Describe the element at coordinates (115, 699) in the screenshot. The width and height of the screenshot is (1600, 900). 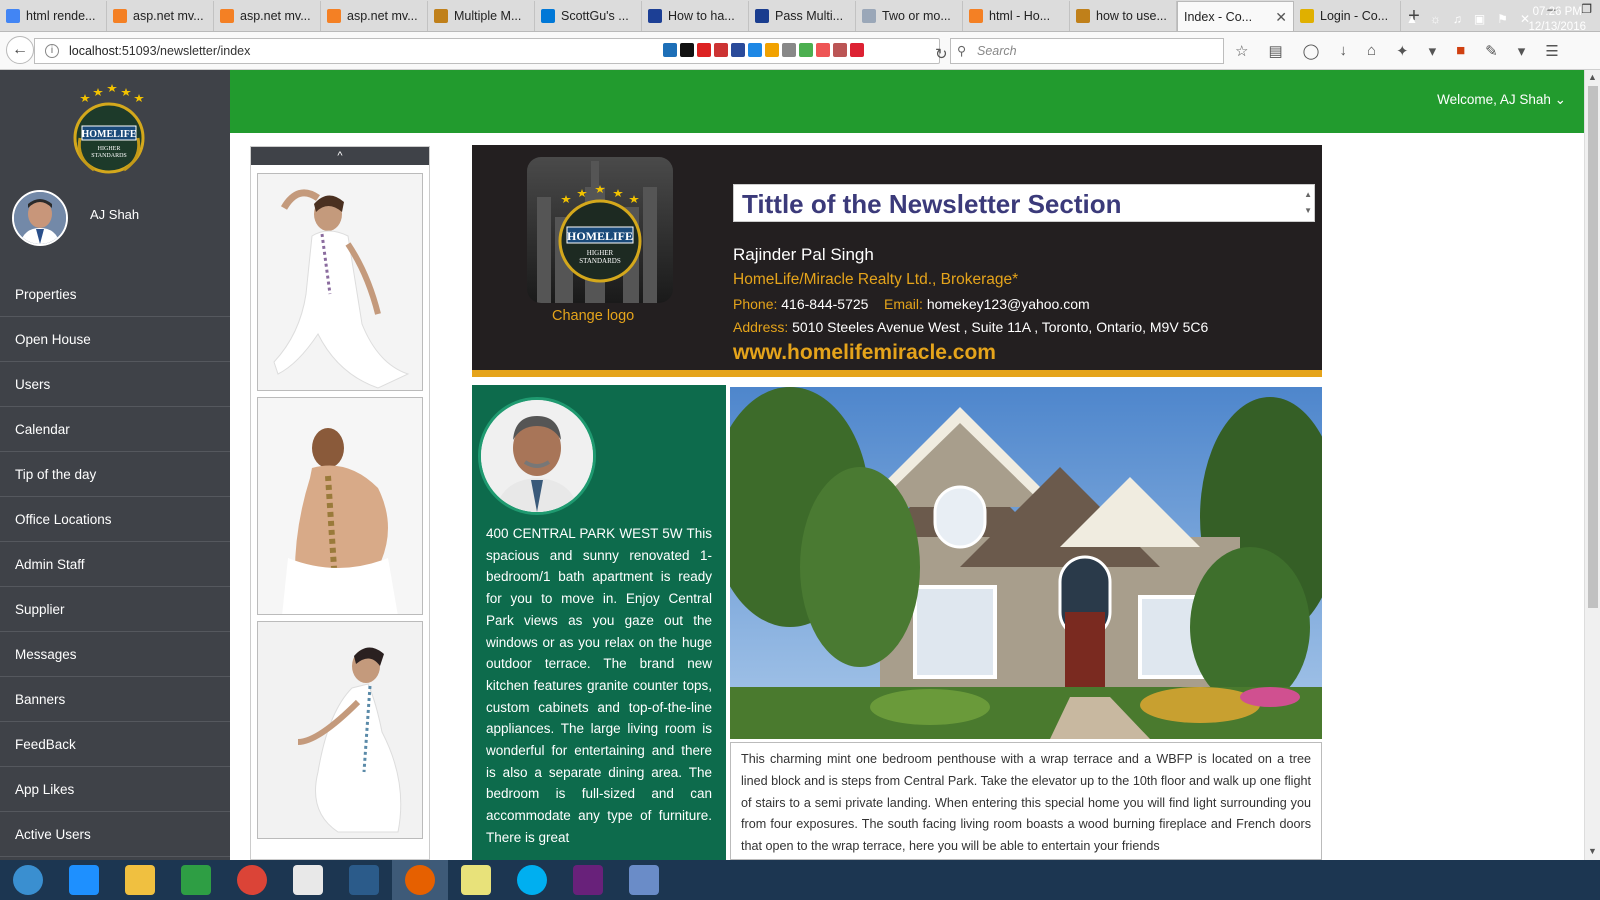
I see `sidebar-item-banners: Banners` at that location.